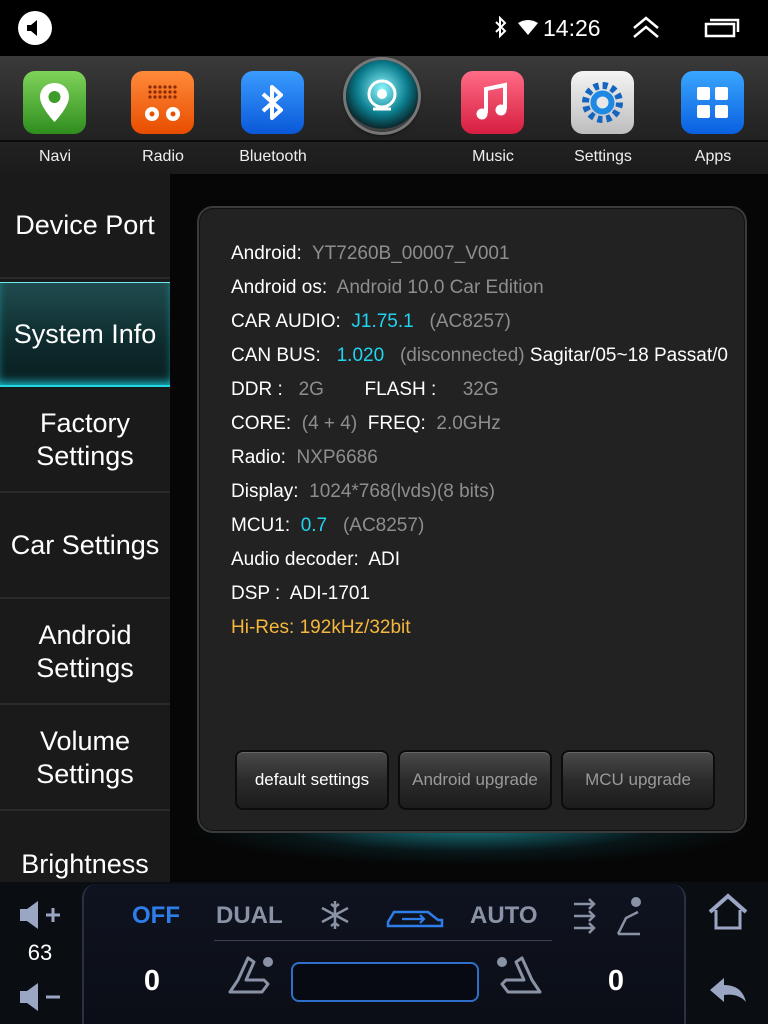 The width and height of the screenshot is (768, 1024). I want to click on wifi-status-icon, so click(528, 27).